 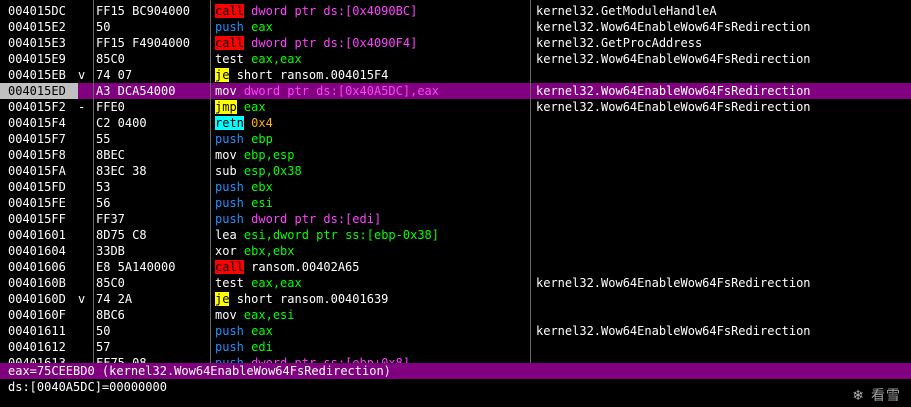 I want to click on operand: edi, so click(x=262, y=347).